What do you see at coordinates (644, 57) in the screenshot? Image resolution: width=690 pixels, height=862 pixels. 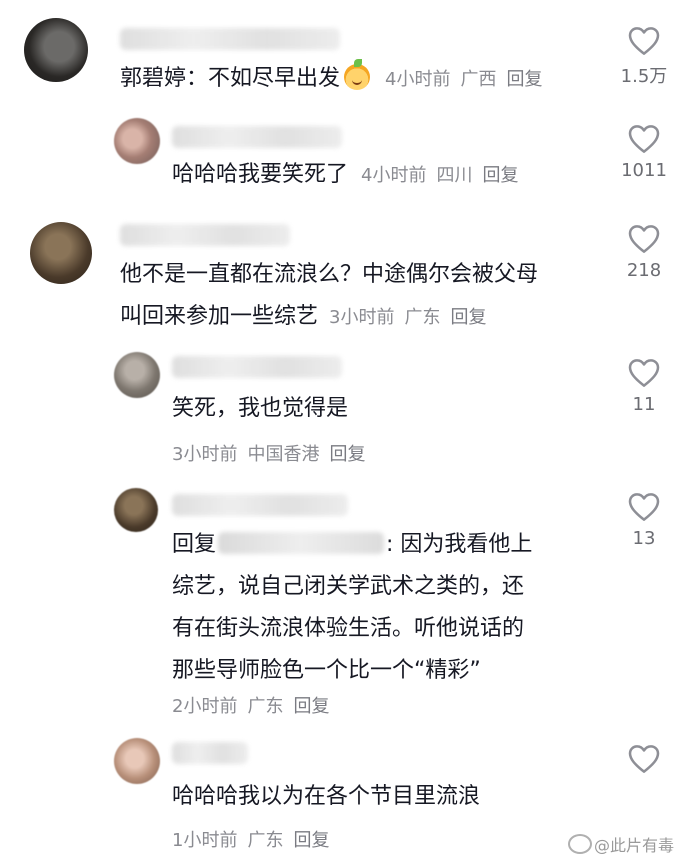 I see `like-button: 1.5万` at bounding box center [644, 57].